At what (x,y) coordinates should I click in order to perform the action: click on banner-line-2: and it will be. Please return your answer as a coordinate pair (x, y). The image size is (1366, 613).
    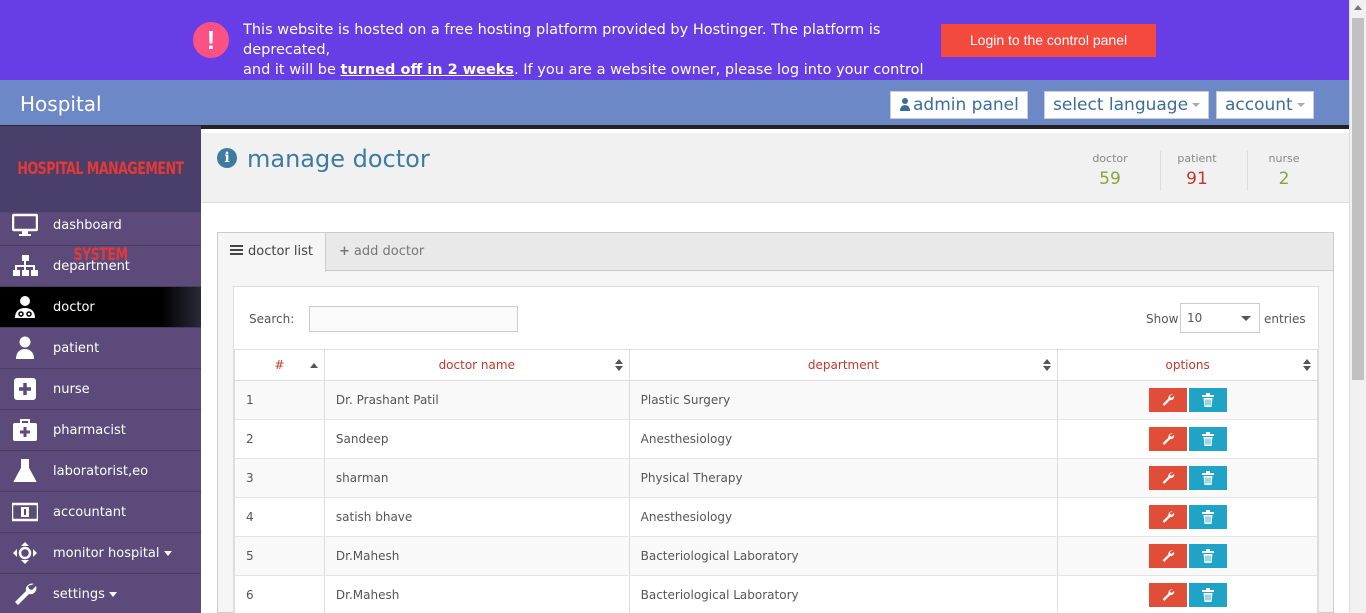
    Looking at the image, I should click on (292, 70).